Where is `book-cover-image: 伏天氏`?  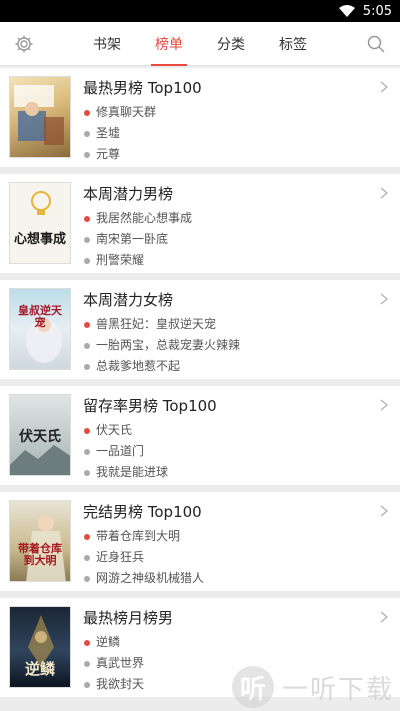
book-cover-image: 伏天氏 is located at coordinates (40, 435).